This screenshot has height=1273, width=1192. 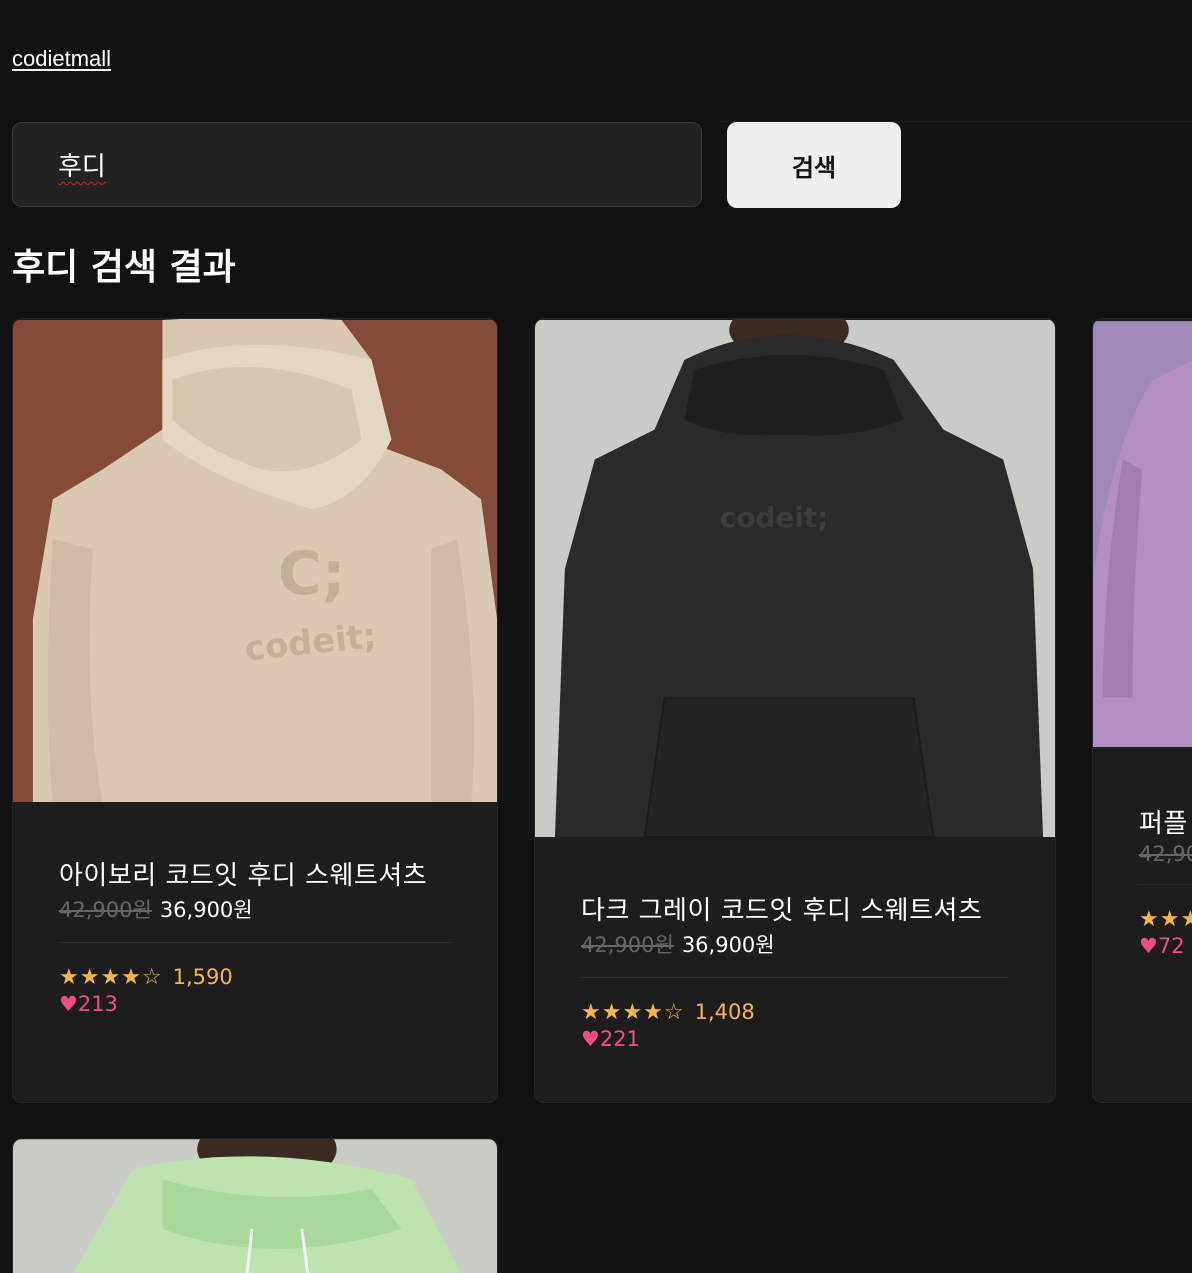 What do you see at coordinates (1171, 946) in the screenshot?
I see `like-count: 72` at bounding box center [1171, 946].